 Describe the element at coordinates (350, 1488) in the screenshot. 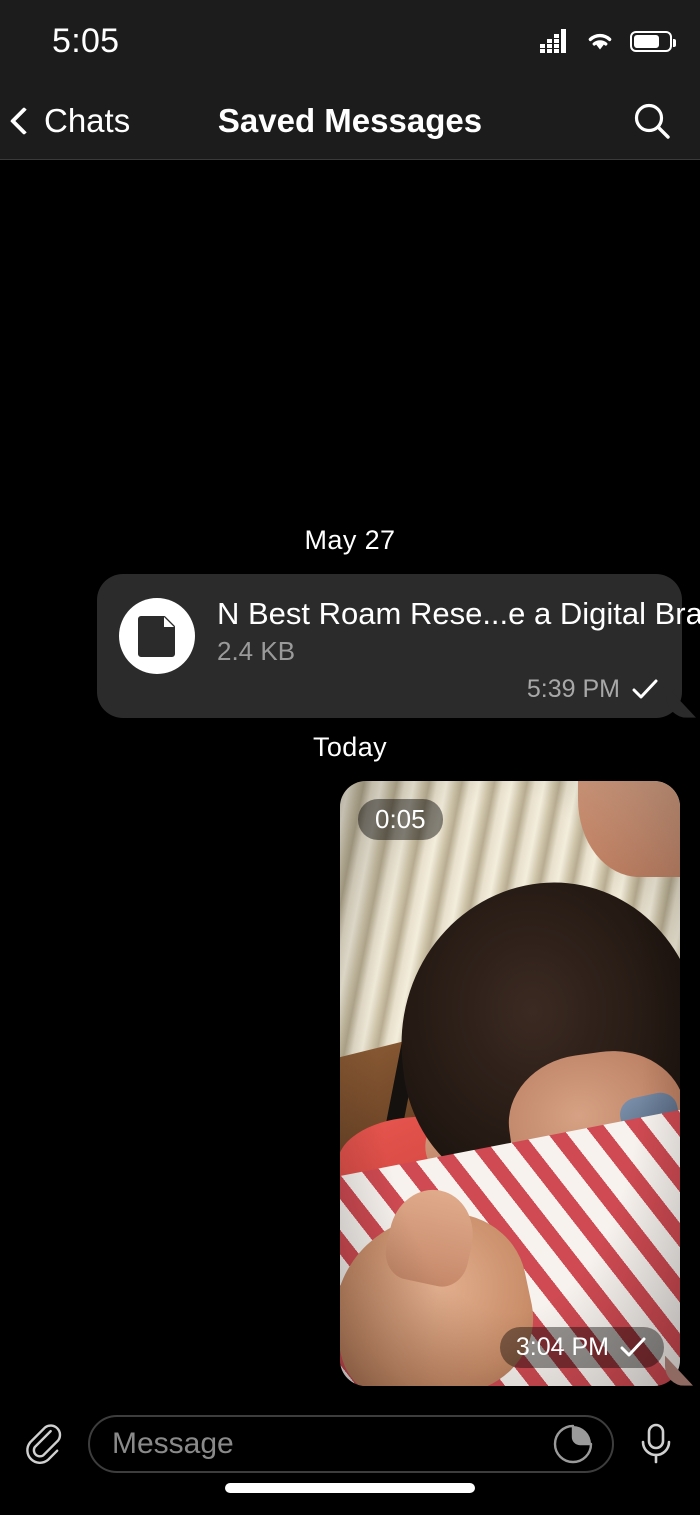

I see `home-indicator` at that location.